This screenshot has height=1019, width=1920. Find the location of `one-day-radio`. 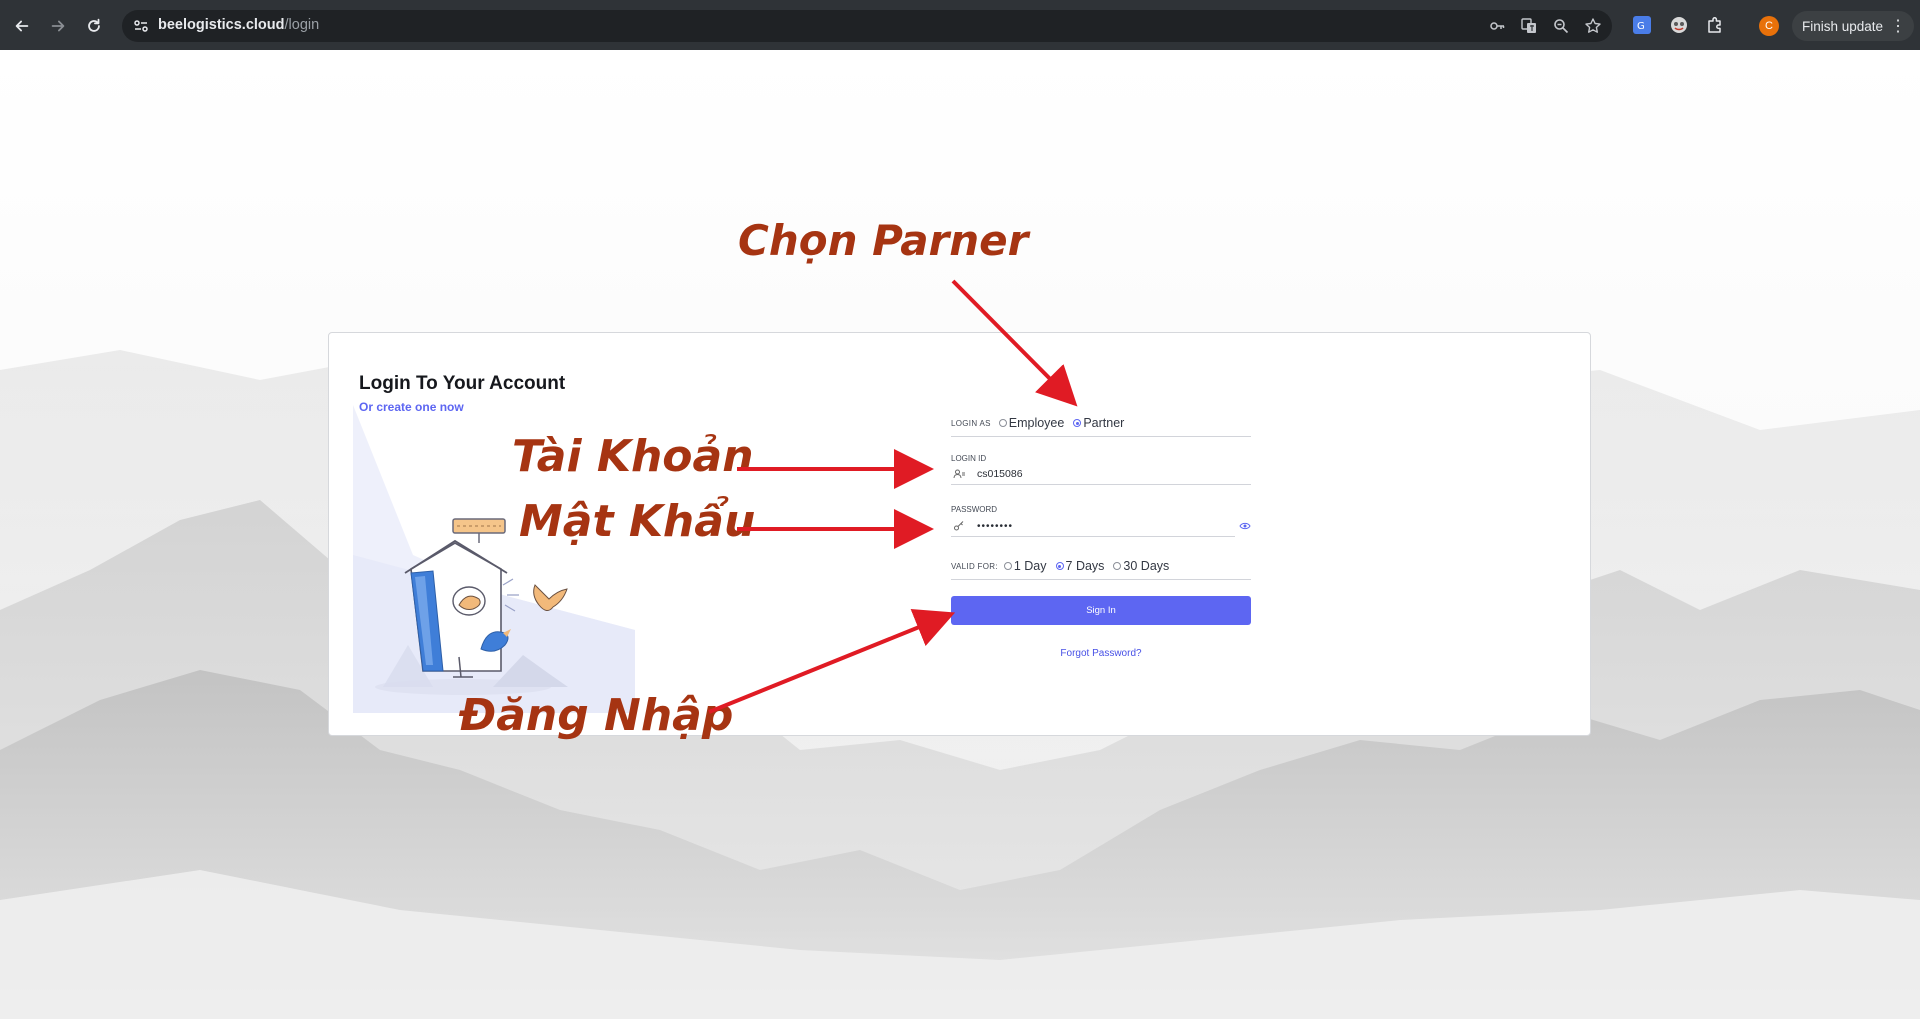

one-day-radio is located at coordinates (1007, 566).